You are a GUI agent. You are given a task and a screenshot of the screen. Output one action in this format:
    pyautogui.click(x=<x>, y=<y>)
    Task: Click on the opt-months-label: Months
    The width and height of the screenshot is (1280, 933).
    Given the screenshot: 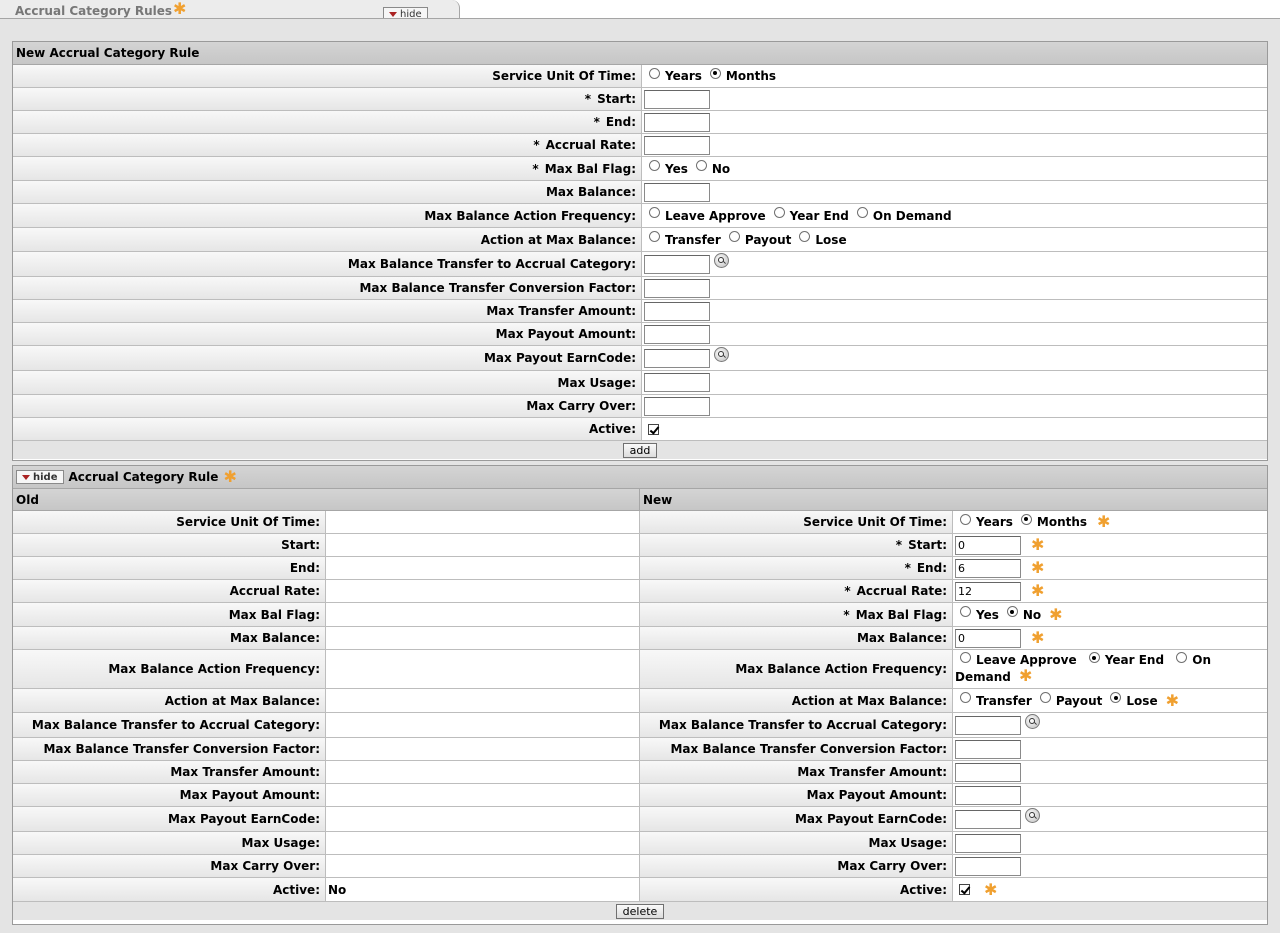 What is the action you would take?
    pyautogui.click(x=751, y=76)
    